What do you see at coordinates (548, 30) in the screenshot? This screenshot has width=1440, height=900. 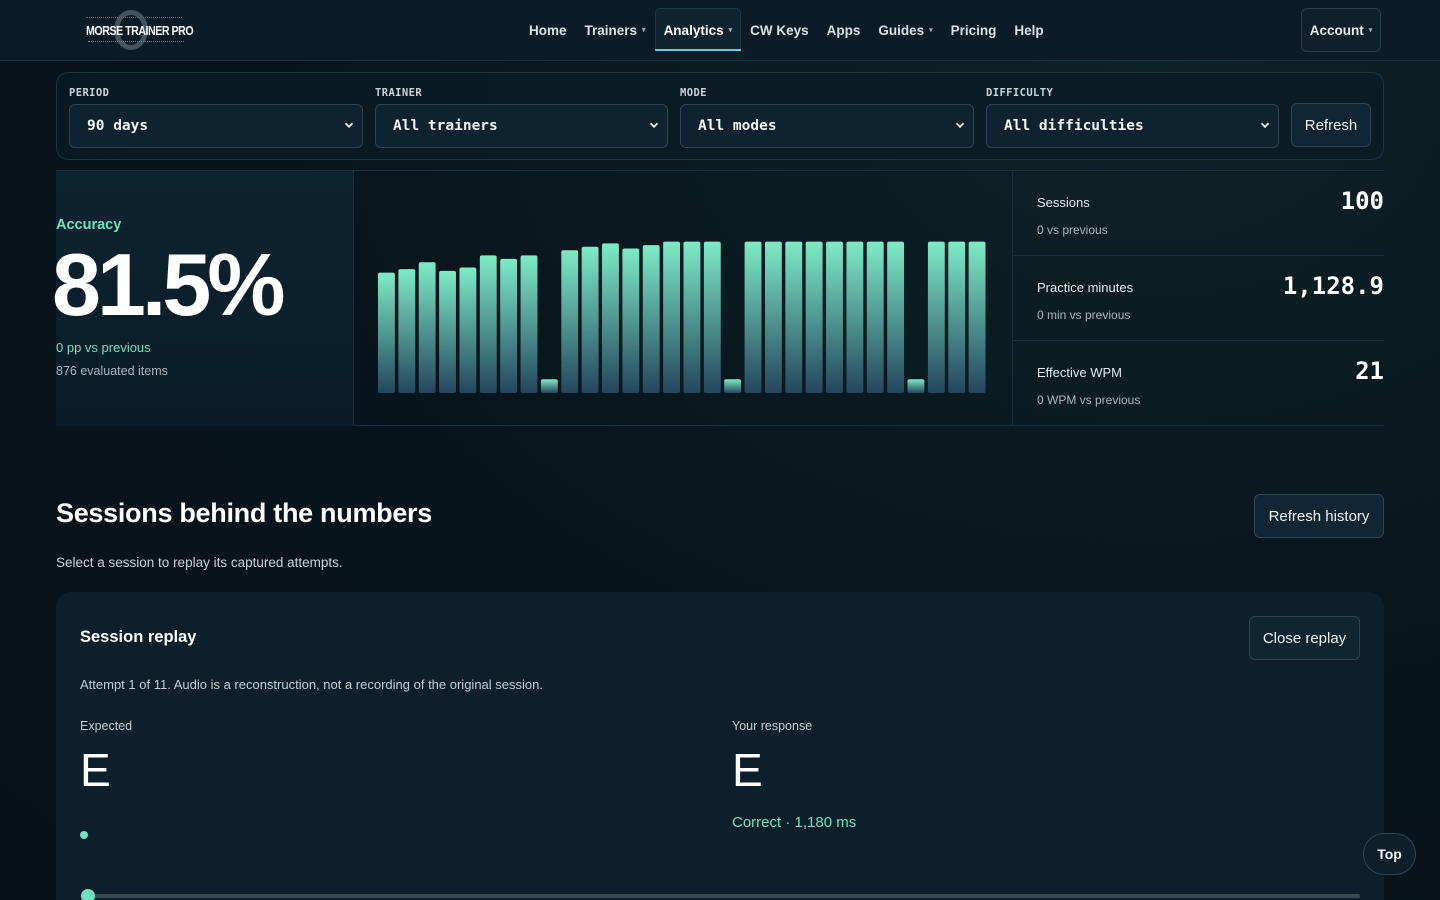 I see `nav-home: Home` at bounding box center [548, 30].